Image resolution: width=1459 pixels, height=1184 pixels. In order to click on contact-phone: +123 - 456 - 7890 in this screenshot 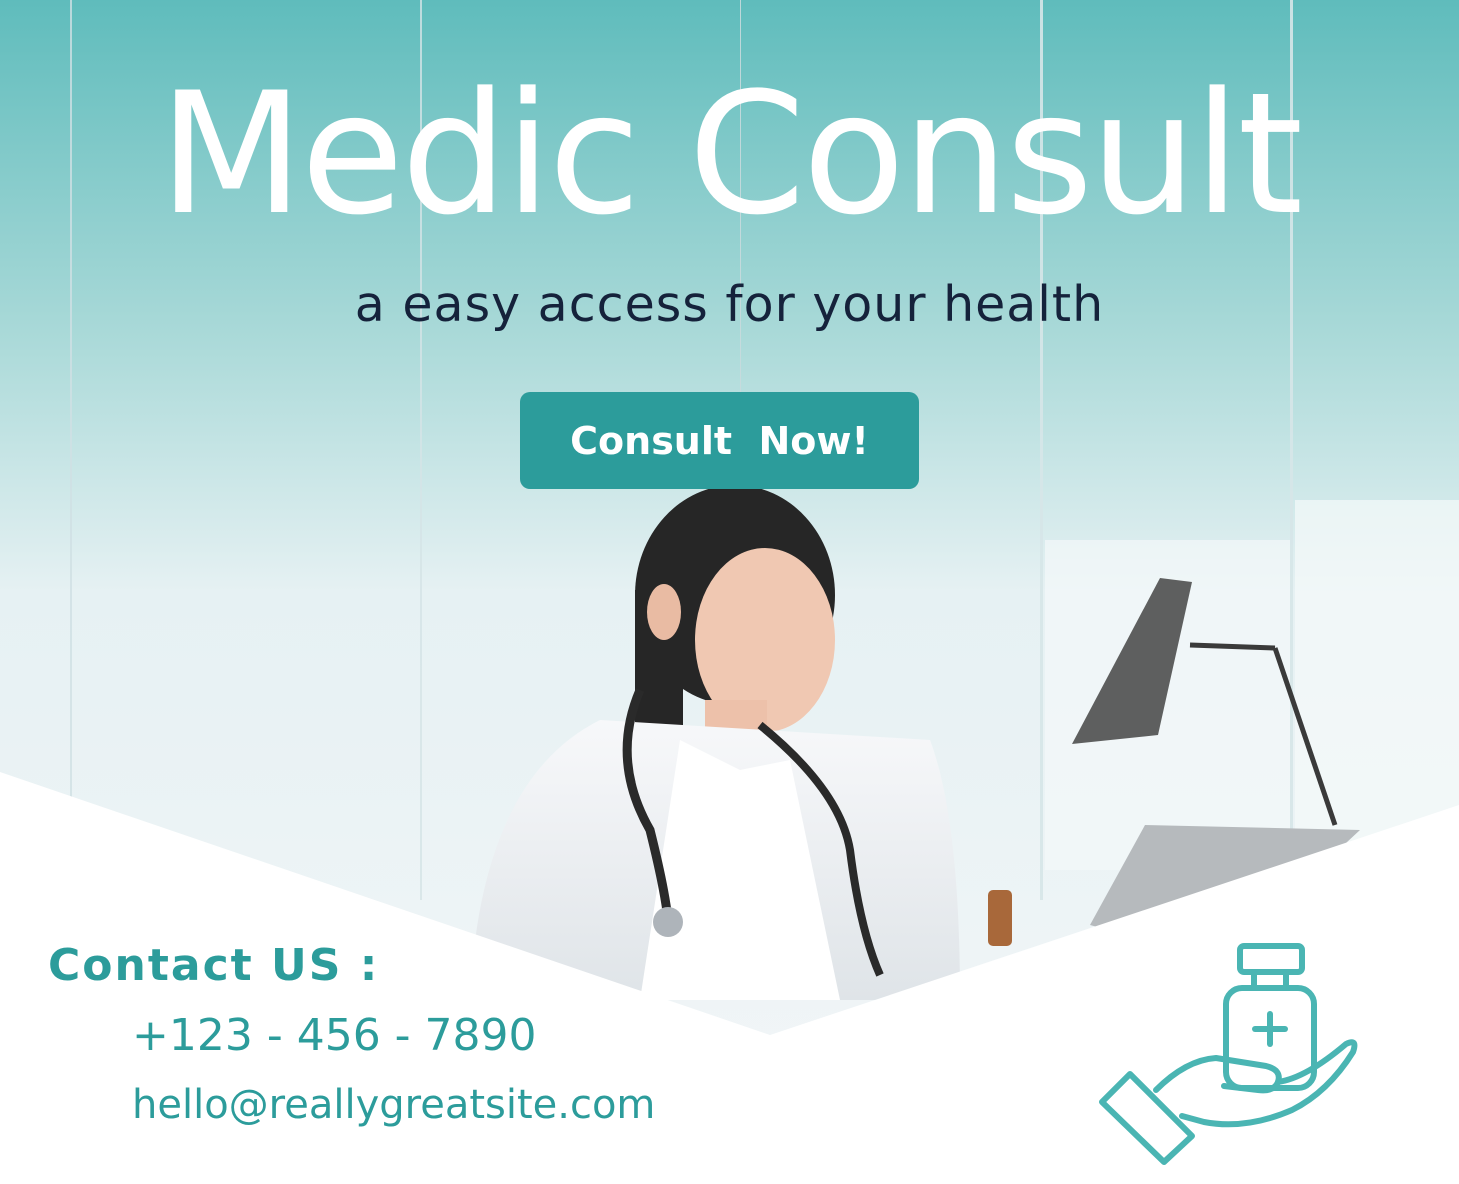, I will do `click(334, 1035)`.